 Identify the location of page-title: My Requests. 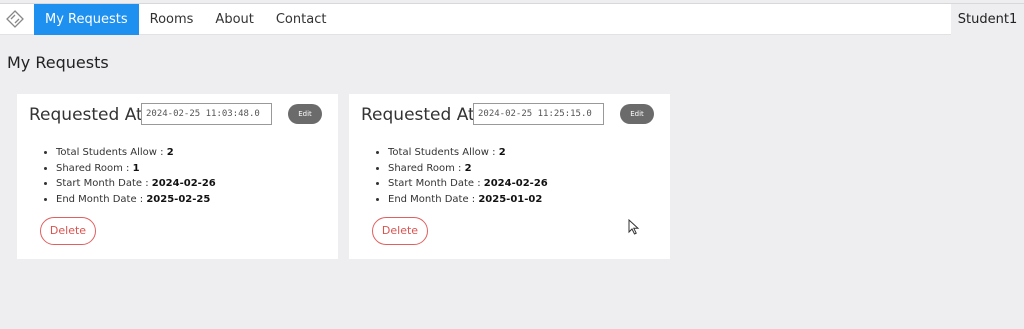
(58, 62).